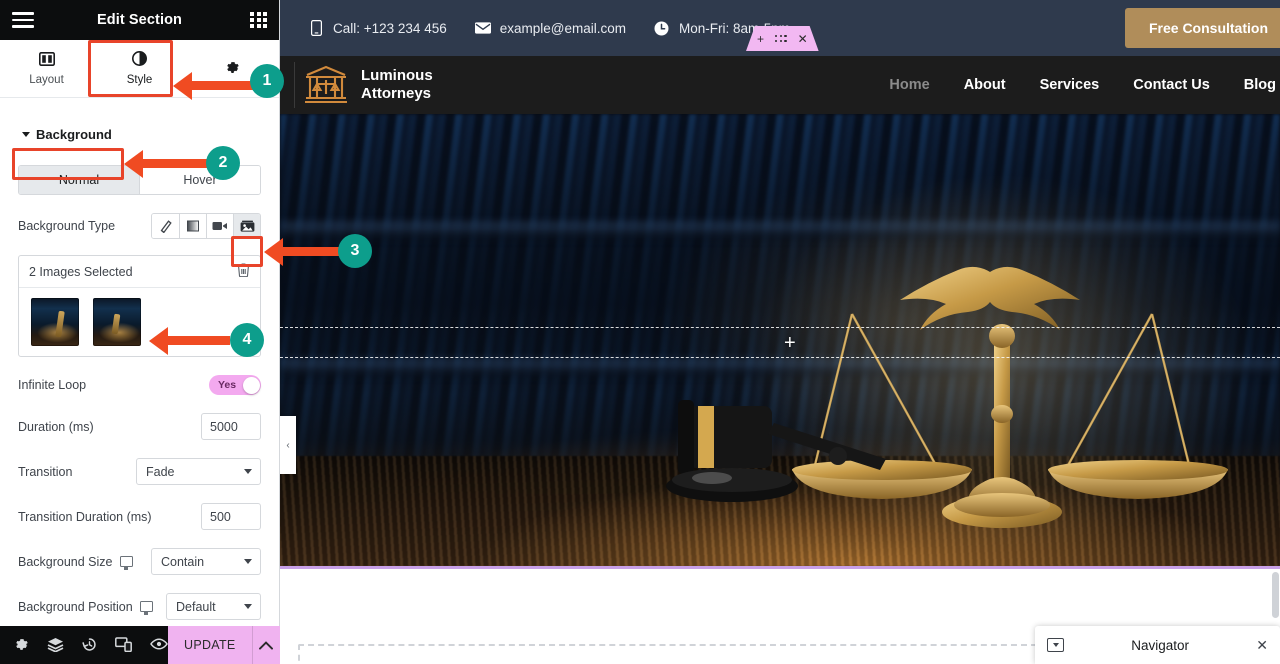 The height and width of the screenshot is (664, 1280). I want to click on step-badge-2: 2, so click(223, 163).